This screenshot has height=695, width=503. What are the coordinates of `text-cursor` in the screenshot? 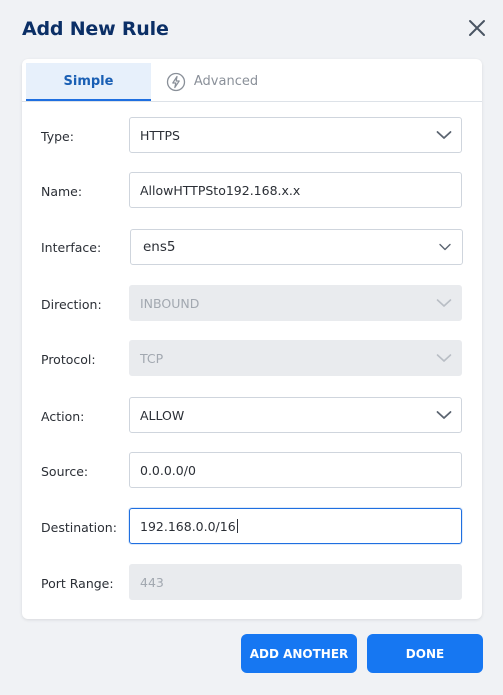 It's located at (237, 526).